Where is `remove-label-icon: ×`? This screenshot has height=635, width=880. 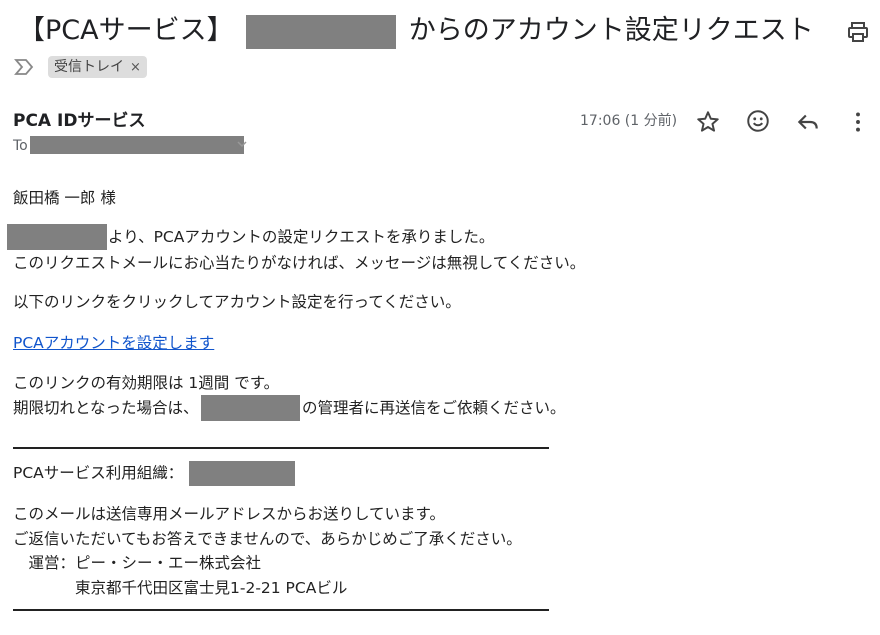 remove-label-icon: × is located at coordinates (135, 67).